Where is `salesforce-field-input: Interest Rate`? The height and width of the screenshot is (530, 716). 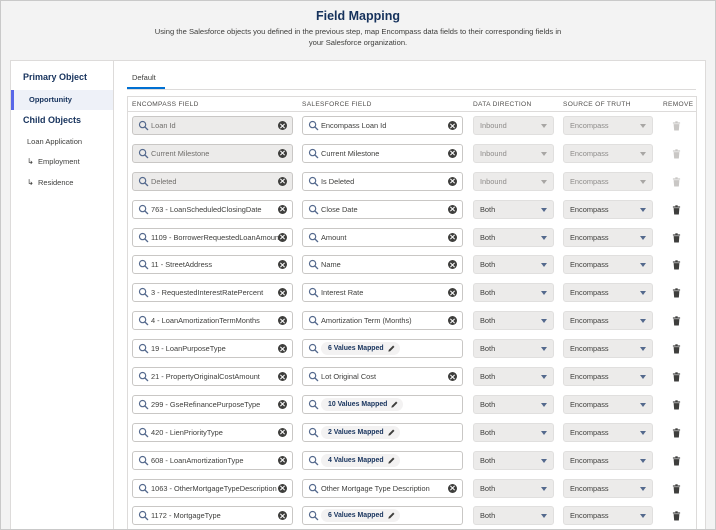
salesforce-field-input: Interest Rate is located at coordinates (382, 293).